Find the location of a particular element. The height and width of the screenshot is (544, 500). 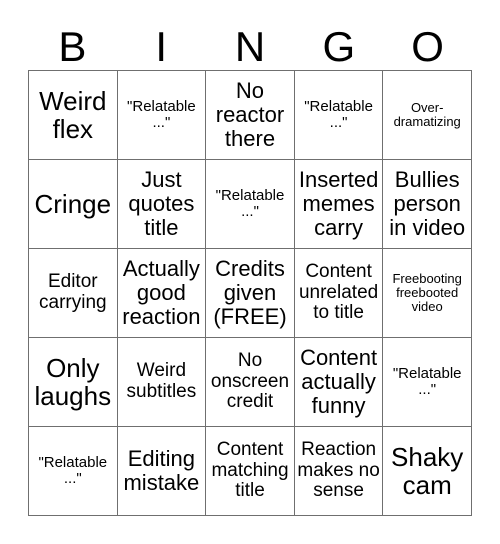

bingo-cell: Reaction makes no sense is located at coordinates (339, 471).